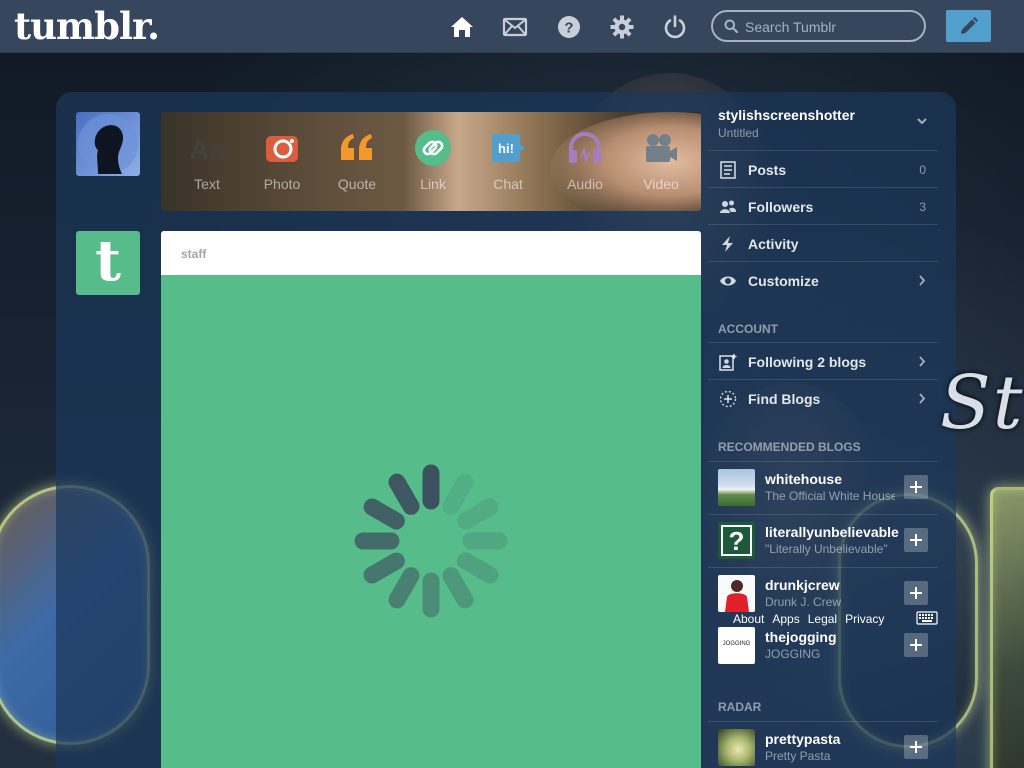 The height and width of the screenshot is (768, 1024). Describe the element at coordinates (585, 148) in the screenshot. I see `headphones-icon` at that location.